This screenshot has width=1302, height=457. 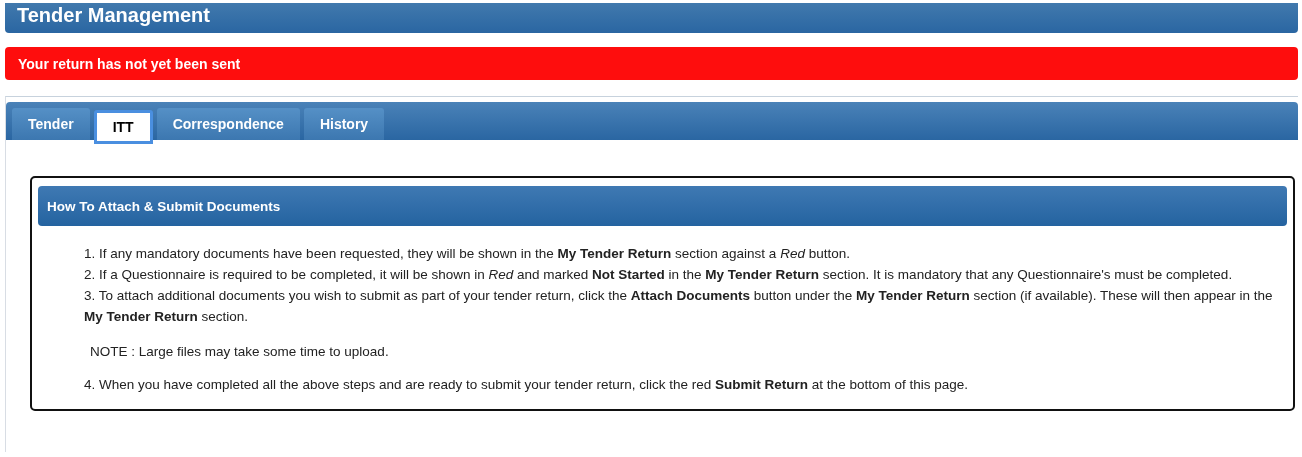 I want to click on tab: History, so click(x=344, y=124).